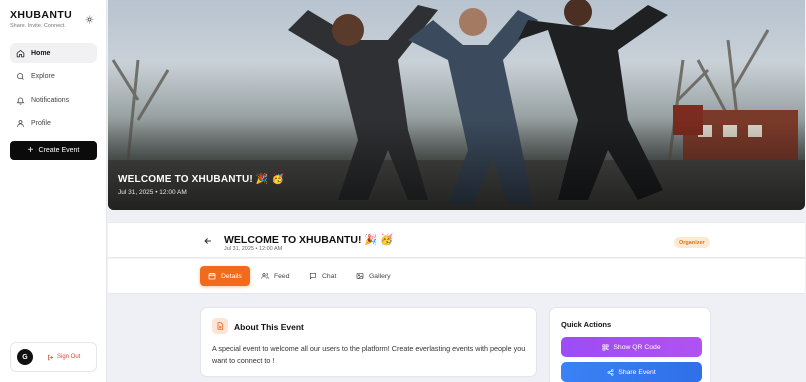  I want to click on sidebar-item-label: Explore, so click(43, 76).